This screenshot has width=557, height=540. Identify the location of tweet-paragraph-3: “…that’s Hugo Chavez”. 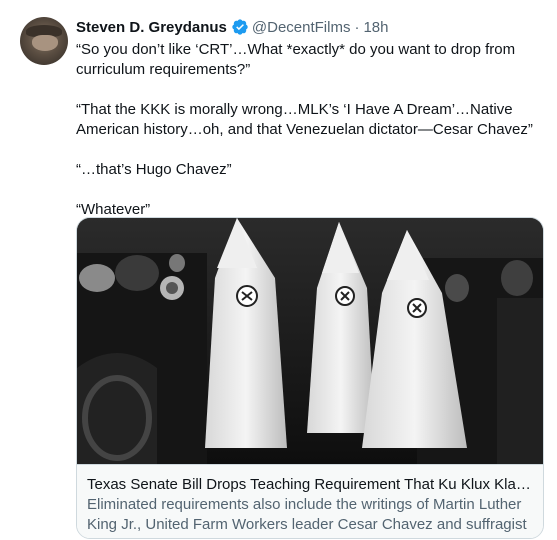
(154, 169).